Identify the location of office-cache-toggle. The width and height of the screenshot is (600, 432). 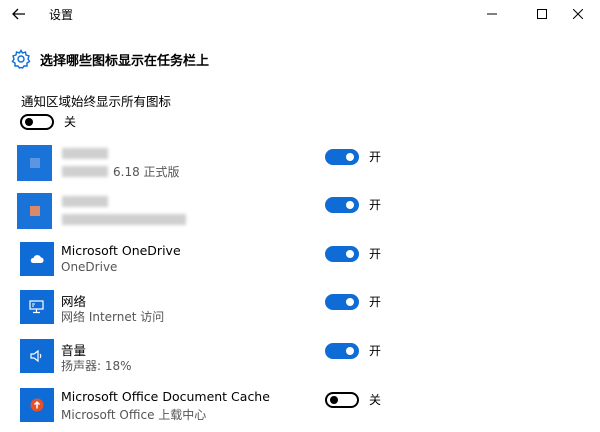
(342, 399).